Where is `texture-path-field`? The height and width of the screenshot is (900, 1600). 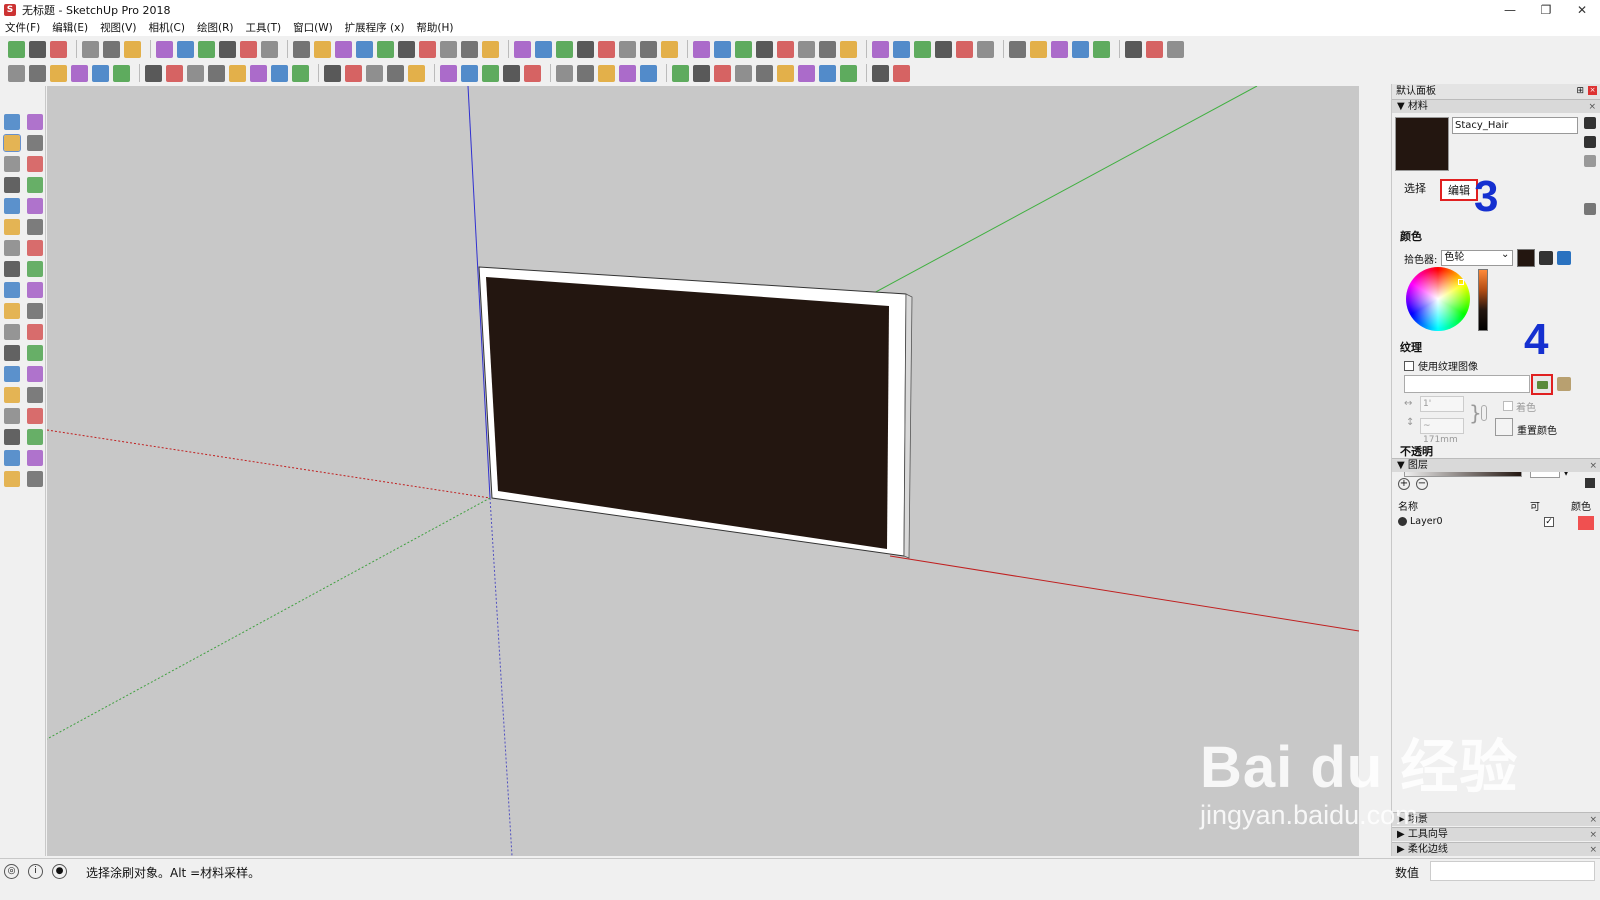
texture-path-field is located at coordinates (1467, 384).